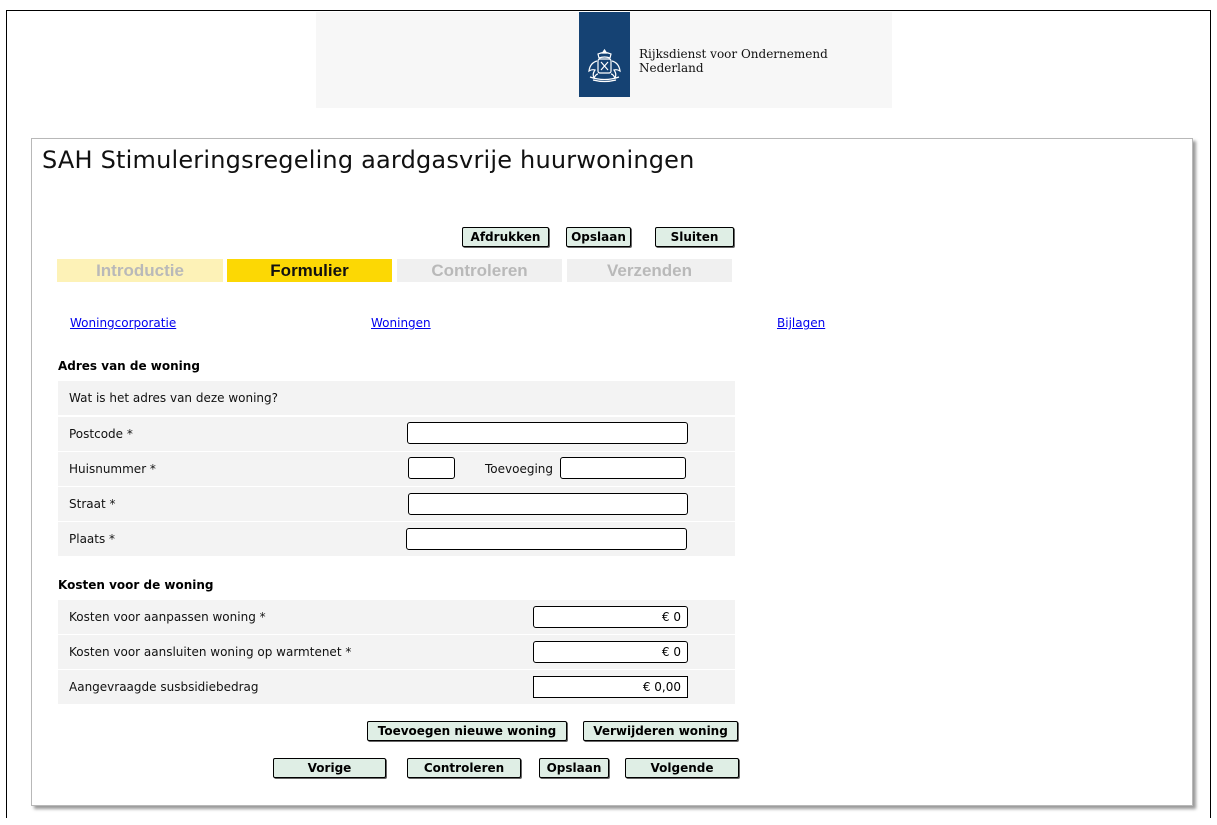 This screenshot has width=1217, height=825. I want to click on step-introductie: Introductie, so click(140, 270).